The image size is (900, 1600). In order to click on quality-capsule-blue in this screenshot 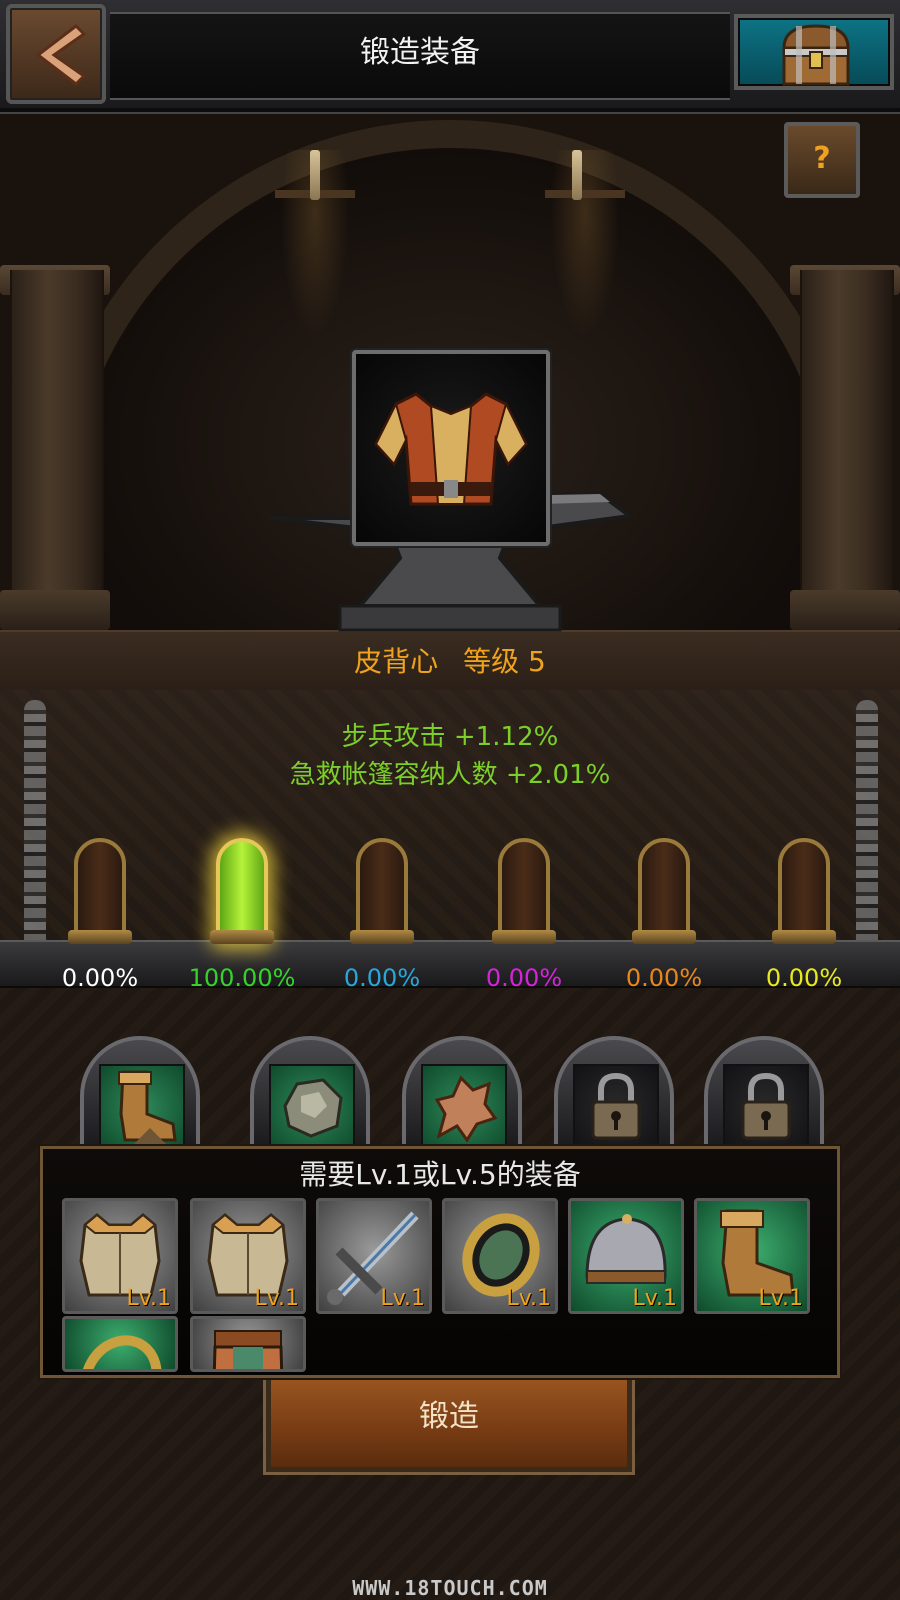, I will do `click(382, 891)`.